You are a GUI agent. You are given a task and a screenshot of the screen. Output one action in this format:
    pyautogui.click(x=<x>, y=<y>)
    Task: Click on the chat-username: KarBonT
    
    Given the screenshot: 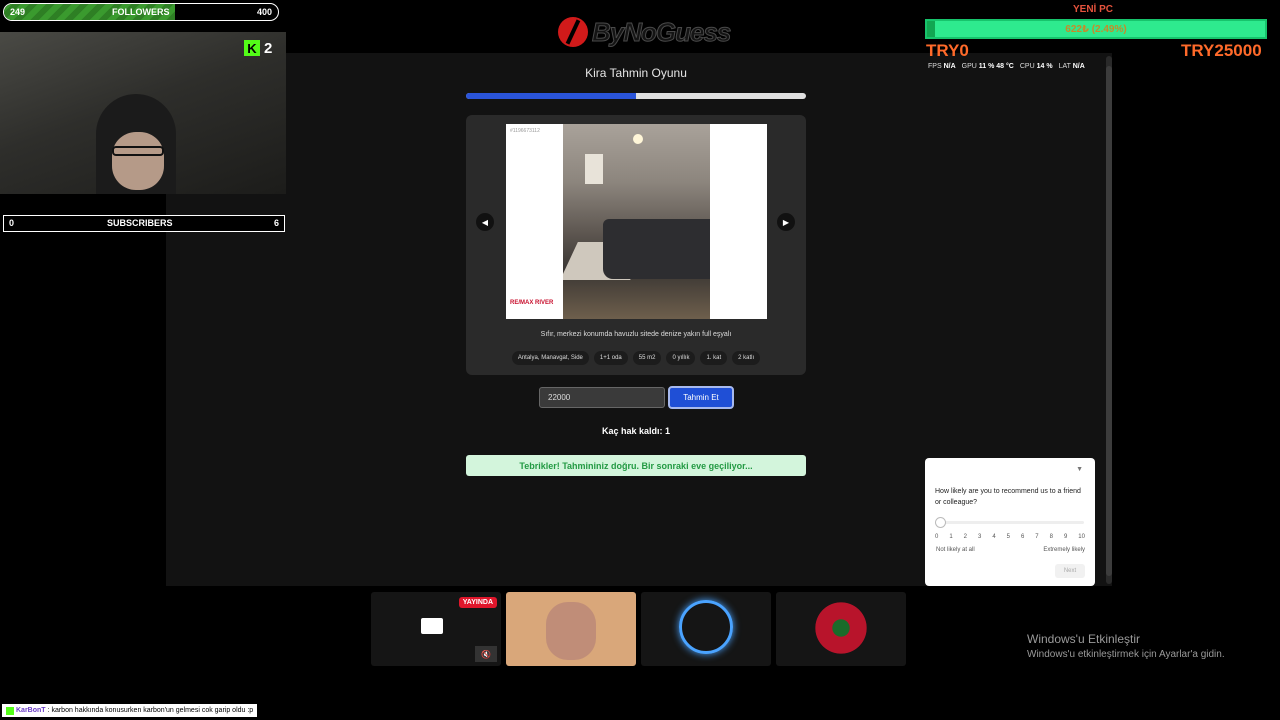 What is the action you would take?
    pyautogui.click(x=31, y=710)
    